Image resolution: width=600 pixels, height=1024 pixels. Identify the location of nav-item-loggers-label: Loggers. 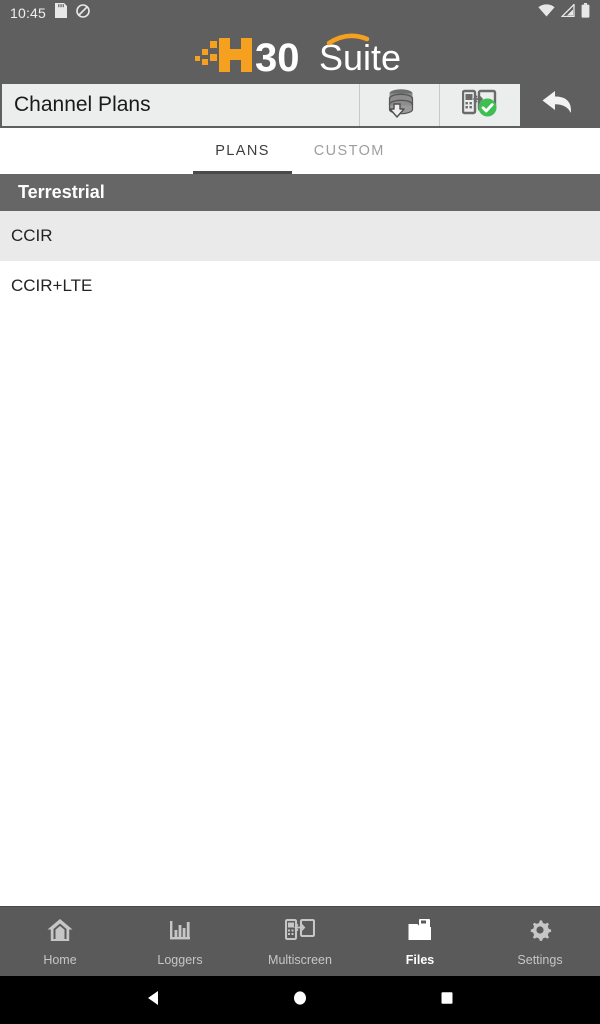
(180, 959).